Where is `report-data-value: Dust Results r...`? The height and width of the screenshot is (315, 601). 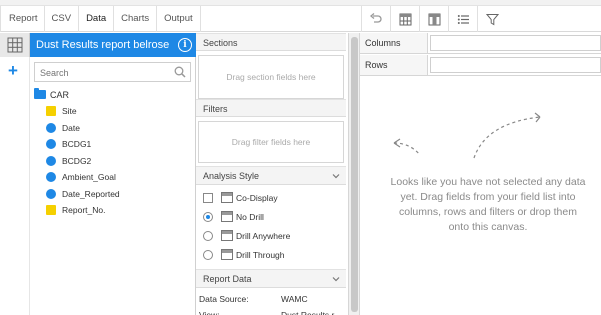 report-data-value: Dust Results r... is located at coordinates (311, 312).